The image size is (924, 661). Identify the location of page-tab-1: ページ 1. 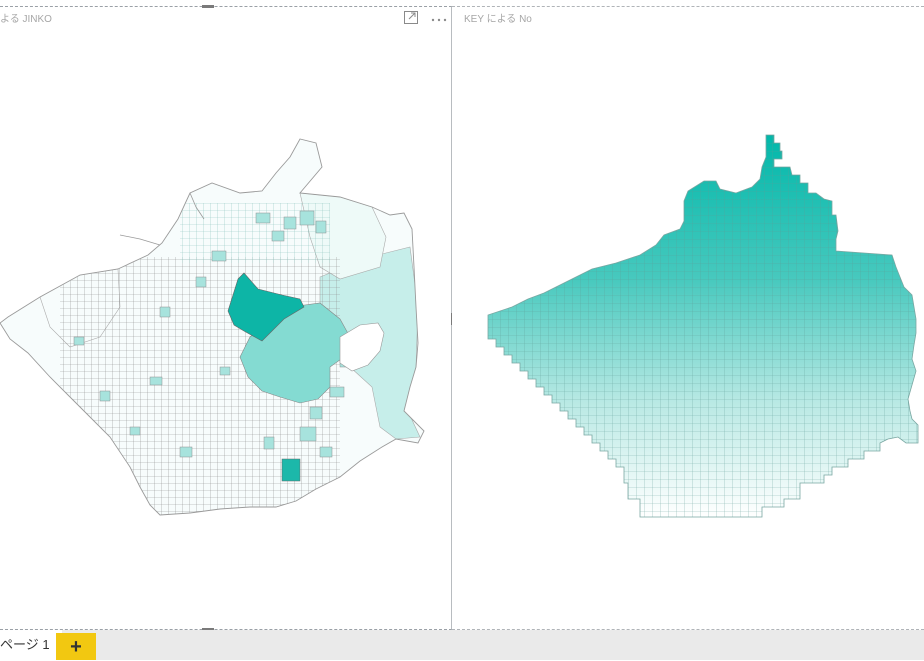
(31, 645).